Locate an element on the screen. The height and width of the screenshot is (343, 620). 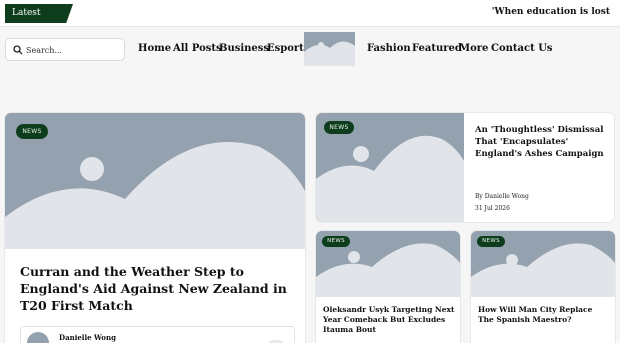
side-article-date: 31 Jul 2026 is located at coordinates (492, 208).